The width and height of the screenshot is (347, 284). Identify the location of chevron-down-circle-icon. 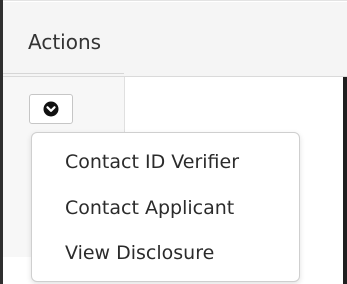
(51, 109).